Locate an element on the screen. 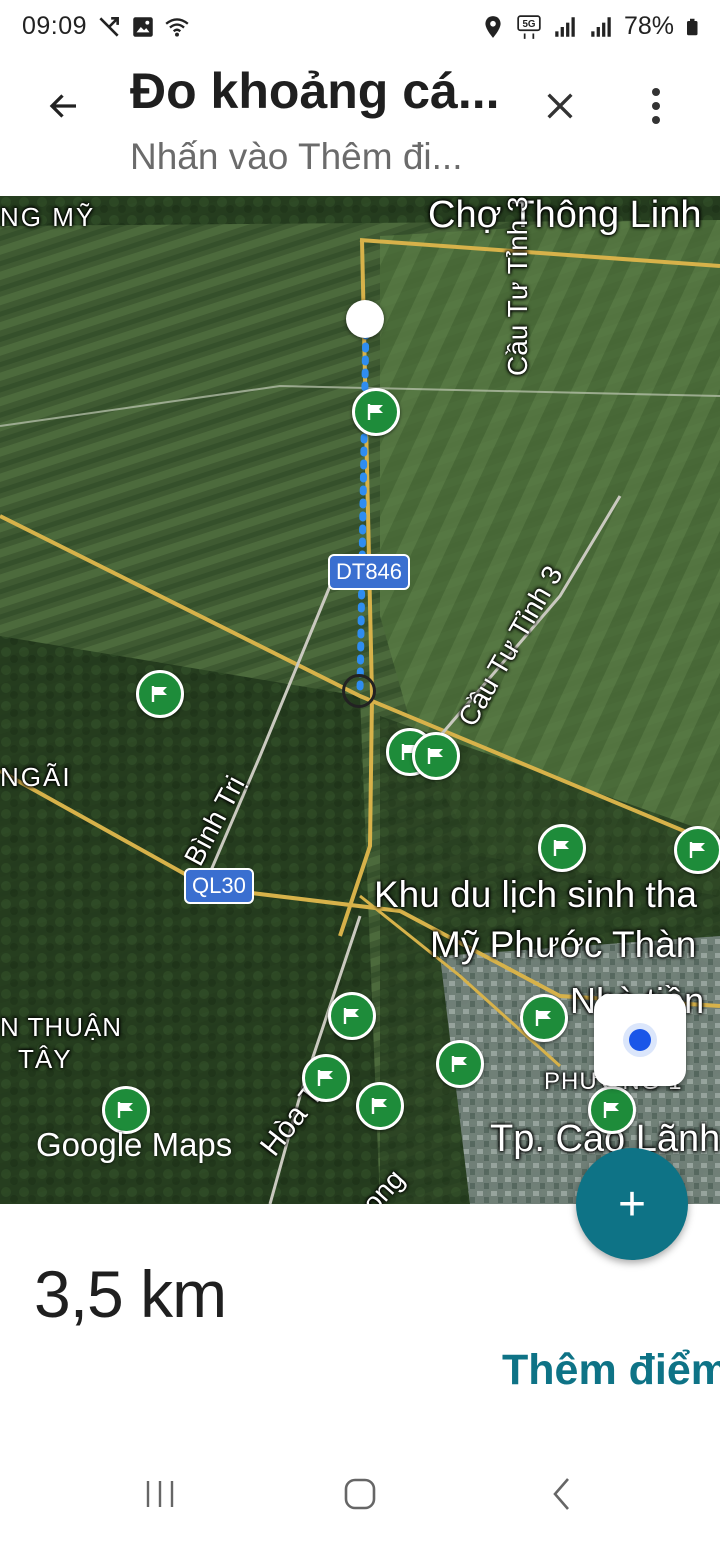 This screenshot has width=720, height=1544. add-point-button: Thêm điểm is located at coordinates (611, 1370).